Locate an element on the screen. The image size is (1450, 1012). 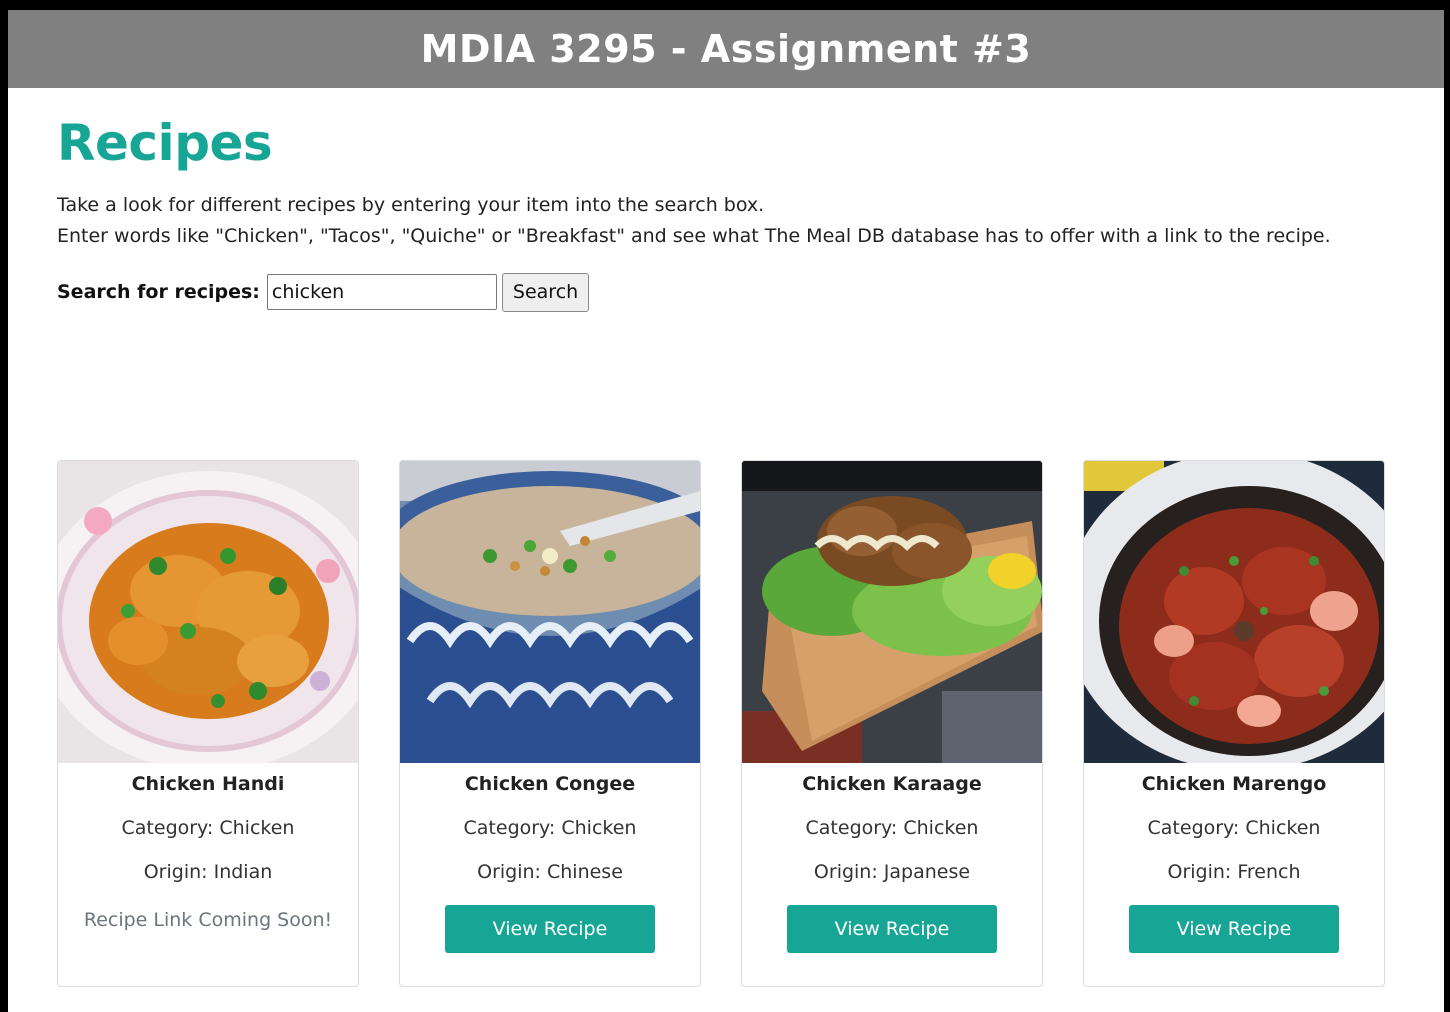
site-title: MDIA 3295 - Assignment #3 is located at coordinates (726, 49).